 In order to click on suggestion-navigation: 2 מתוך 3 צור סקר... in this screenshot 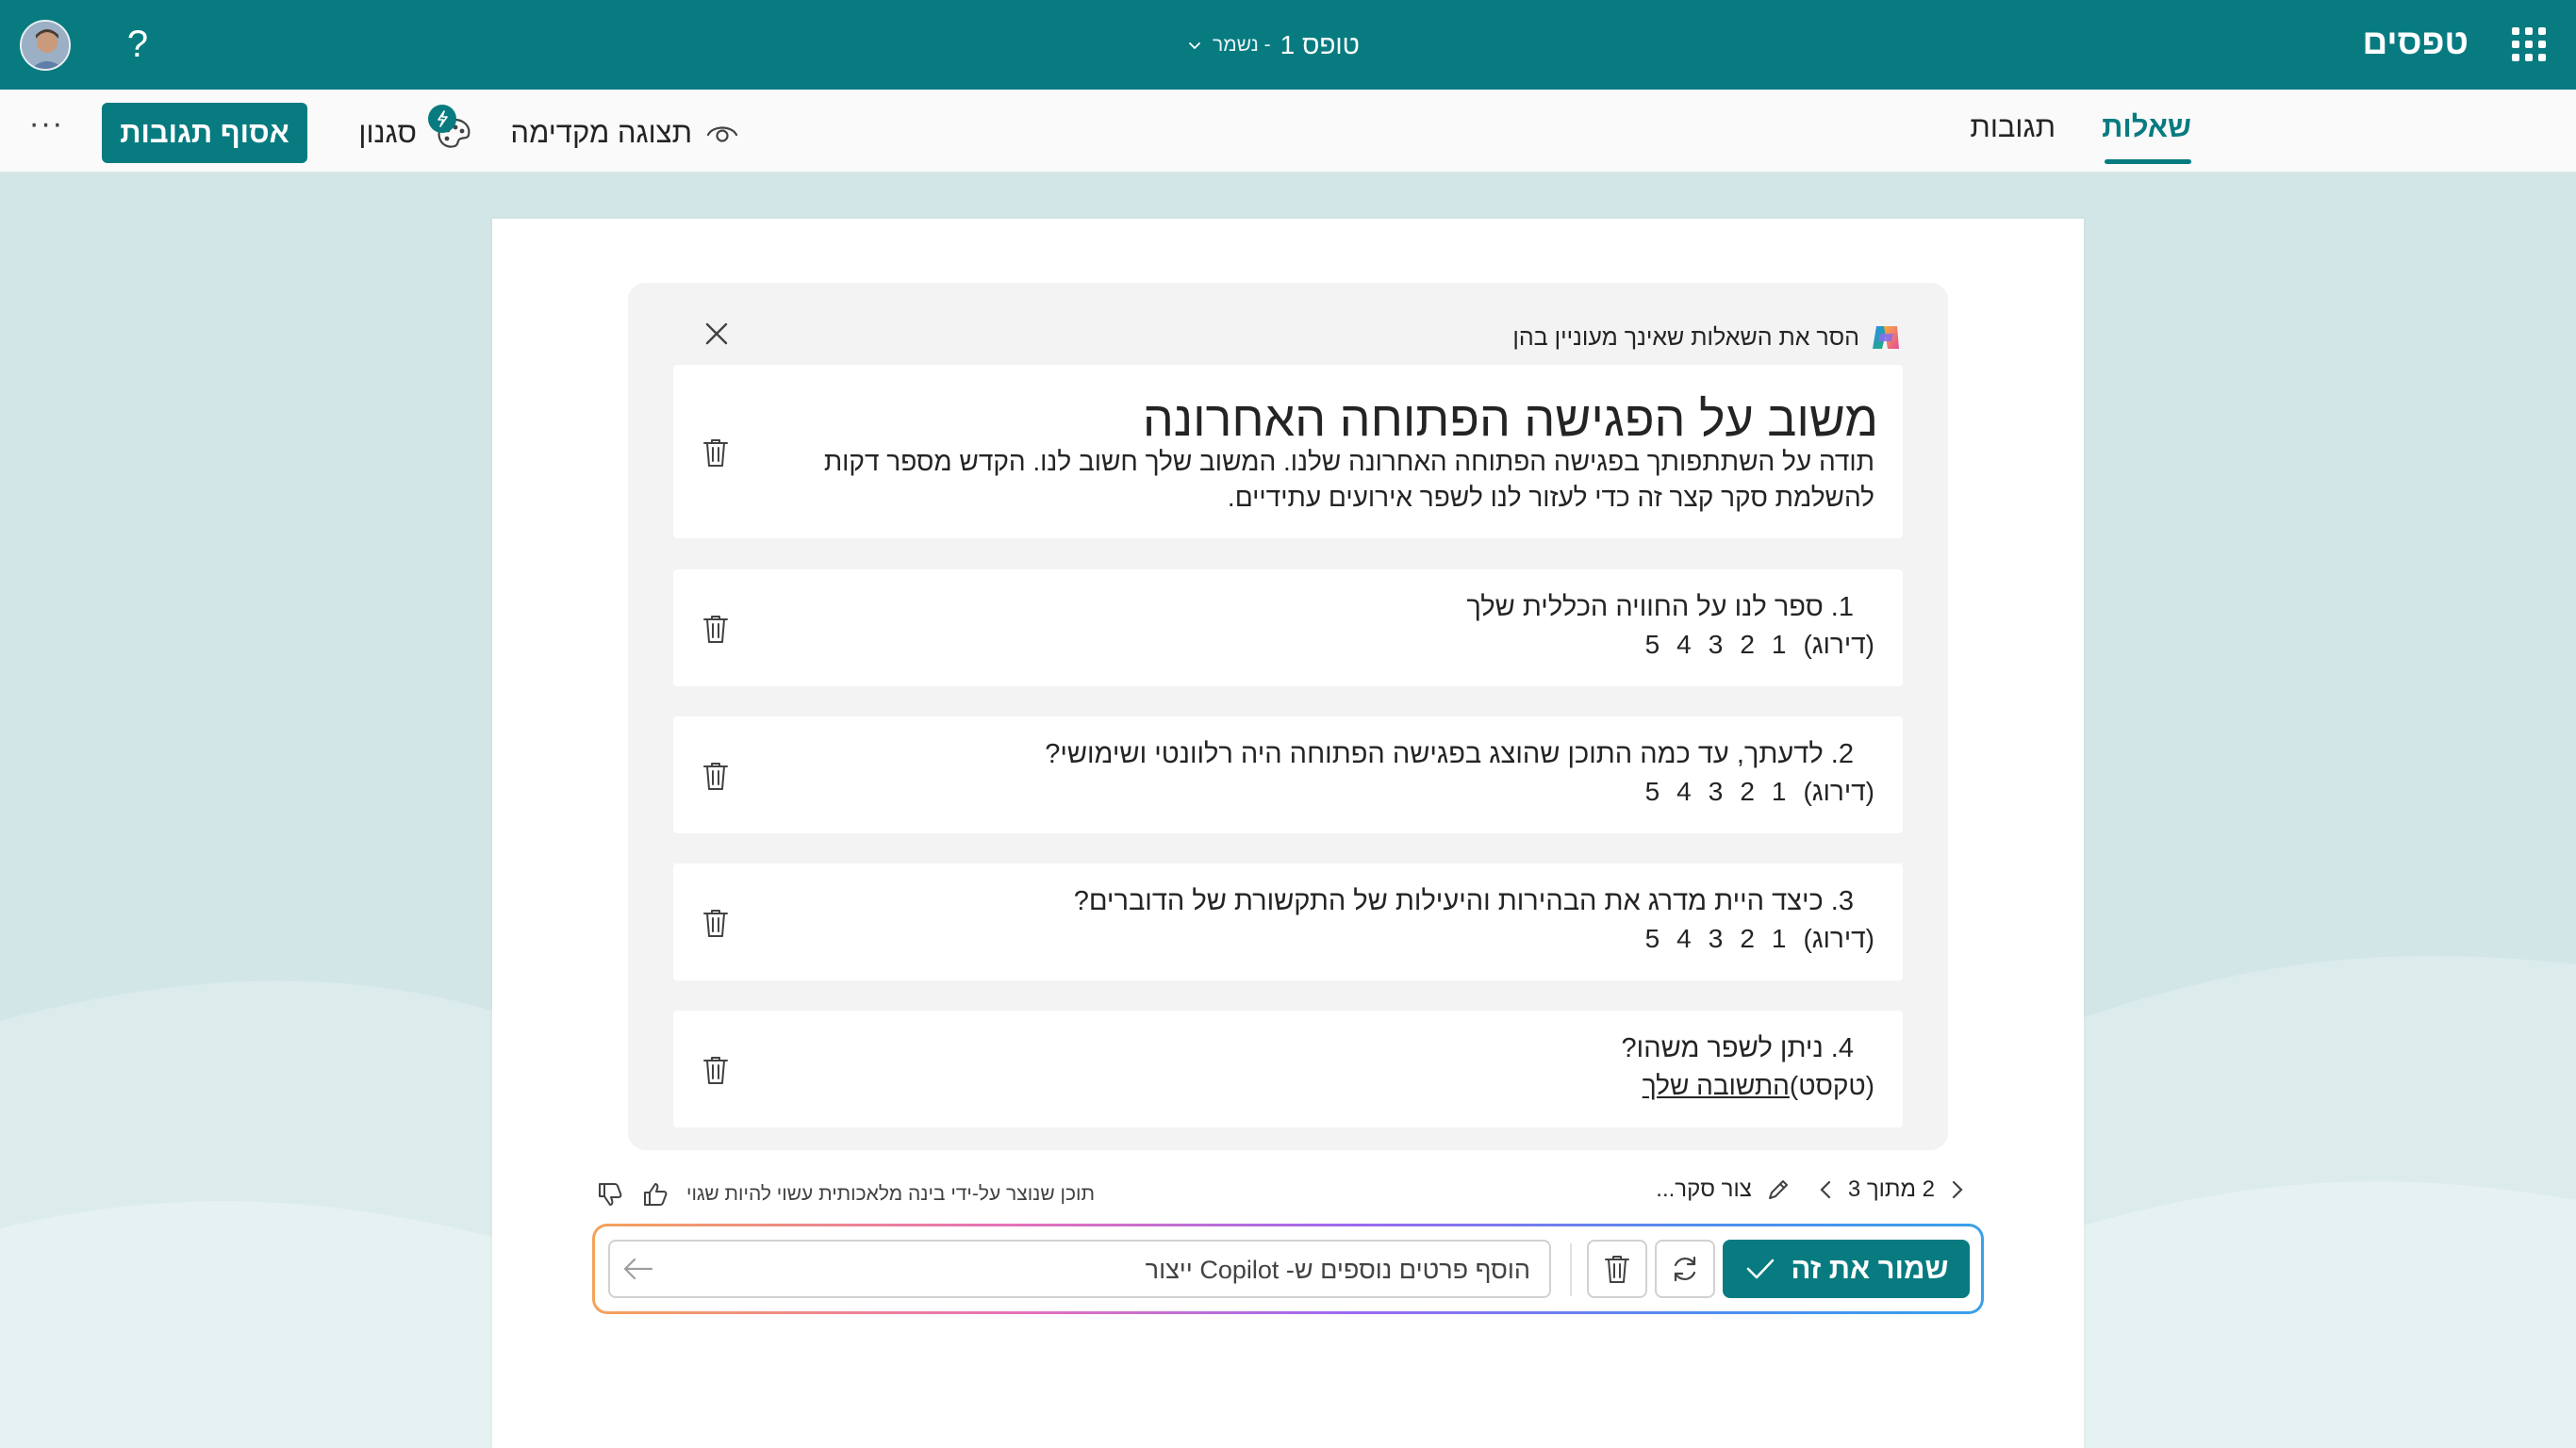, I will do `click(1811, 1189)`.